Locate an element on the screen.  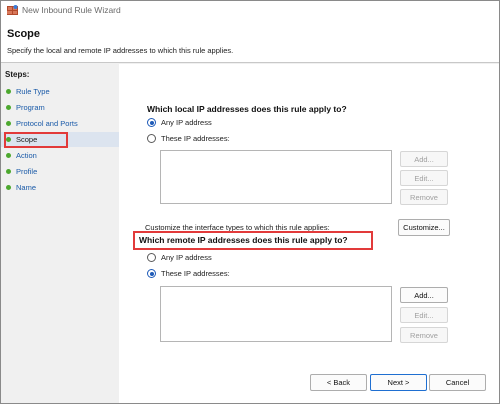
step-label: Name is located at coordinates (26, 187).